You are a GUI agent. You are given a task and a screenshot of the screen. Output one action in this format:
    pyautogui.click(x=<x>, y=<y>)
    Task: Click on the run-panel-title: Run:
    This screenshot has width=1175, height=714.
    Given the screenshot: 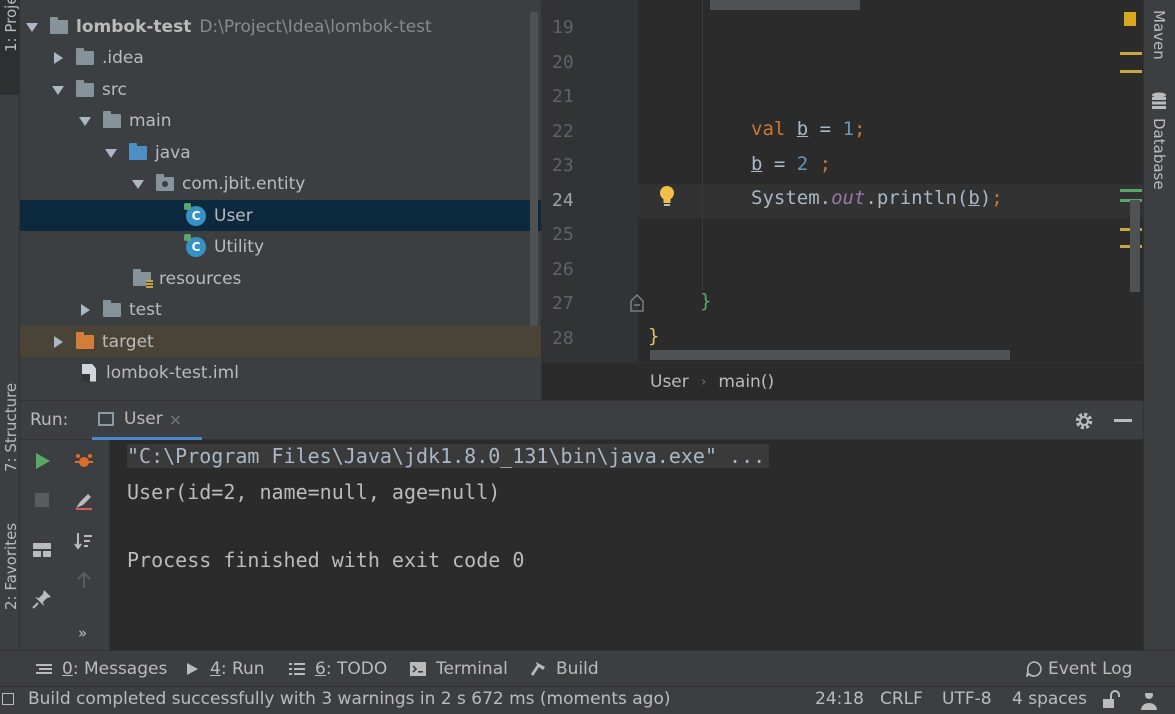 What is the action you would take?
    pyautogui.click(x=49, y=420)
    